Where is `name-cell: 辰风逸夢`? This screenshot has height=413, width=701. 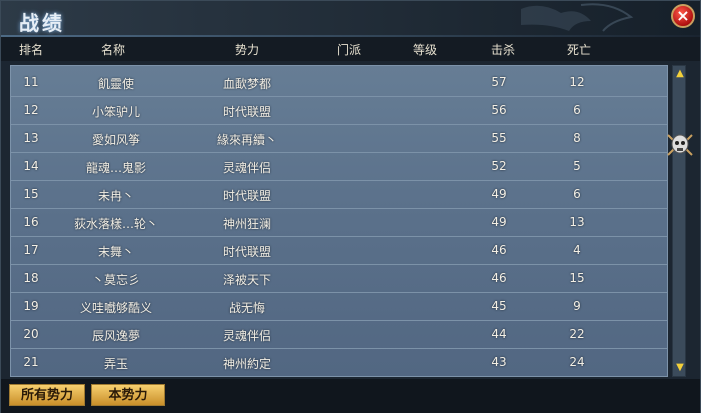
name-cell: 辰风逸夢 is located at coordinates (115, 336).